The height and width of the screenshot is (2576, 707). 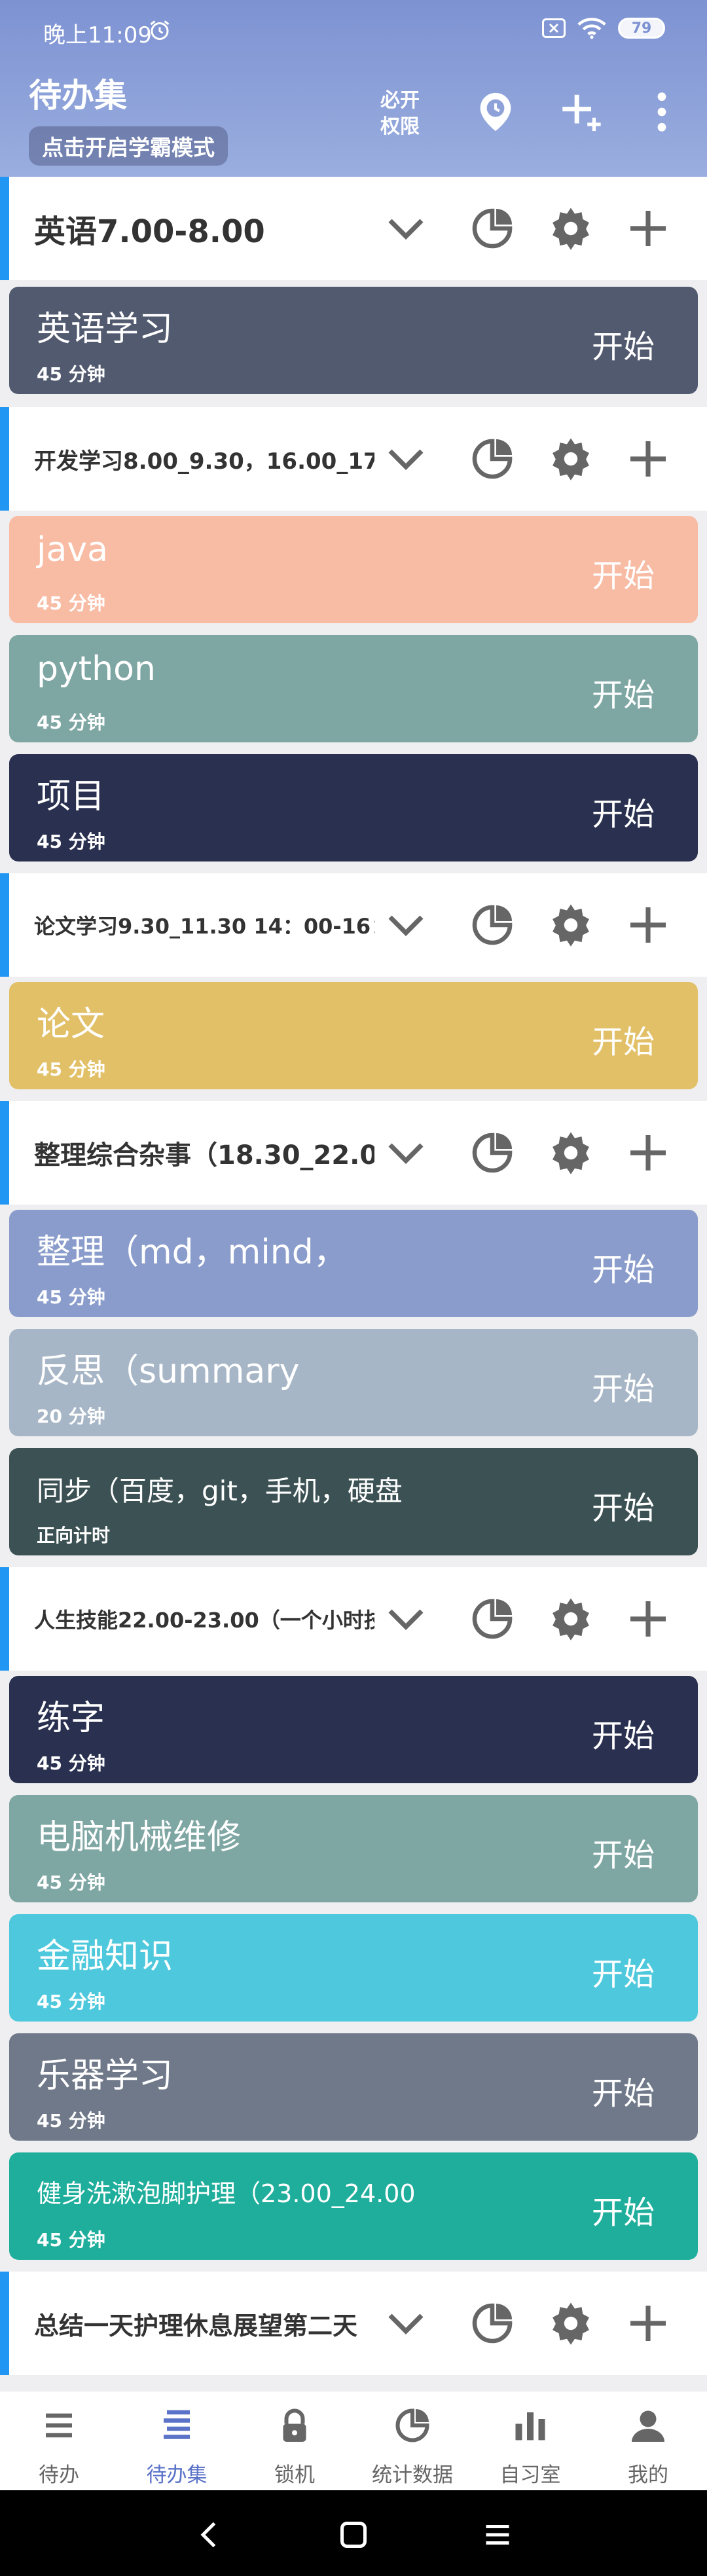 I want to click on tab-statistics: 统计数据, so click(x=413, y=2441).